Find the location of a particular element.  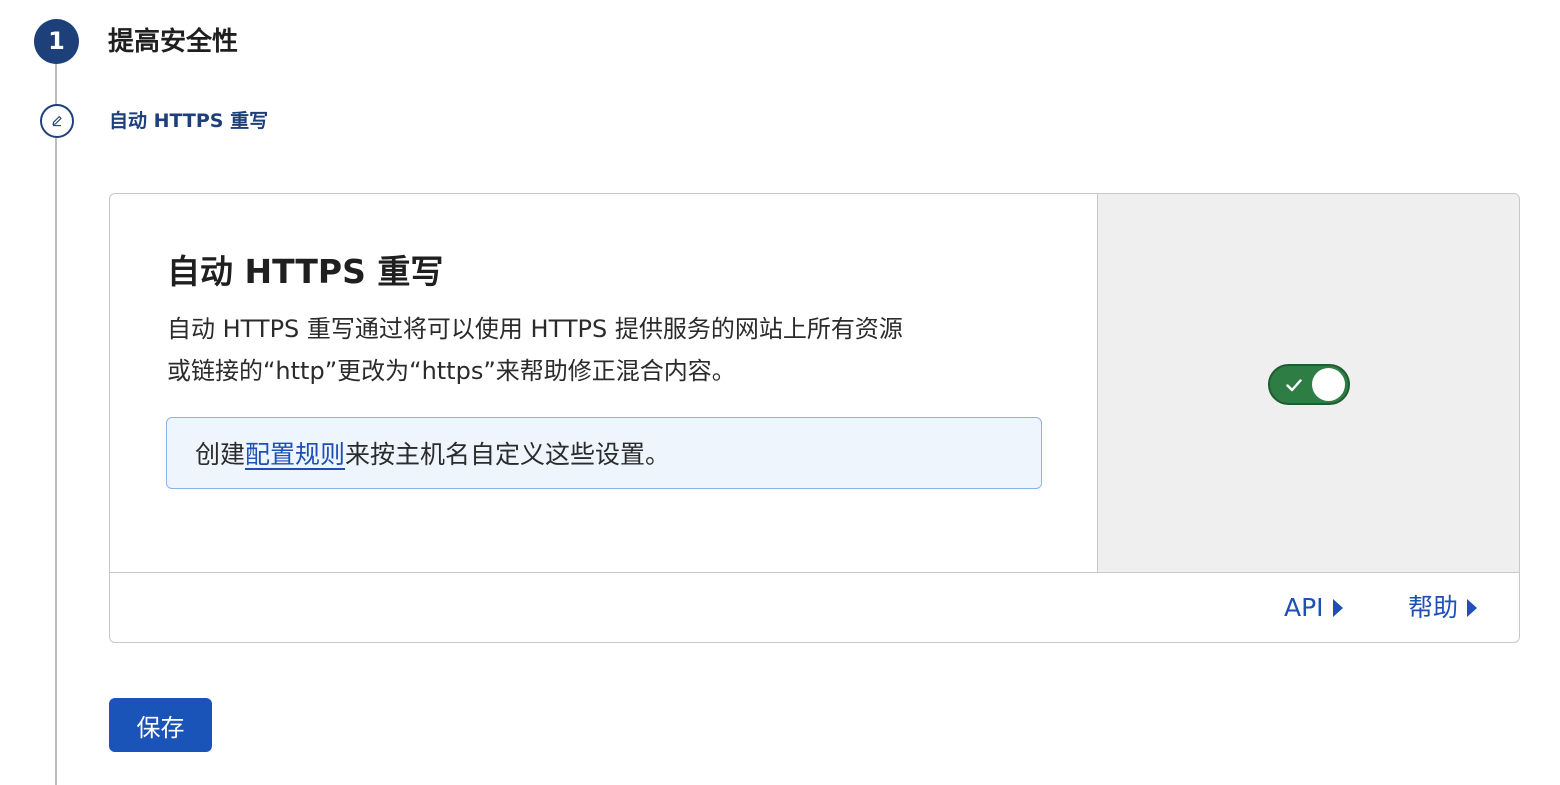

card-control-panel is located at coordinates (1308, 383).